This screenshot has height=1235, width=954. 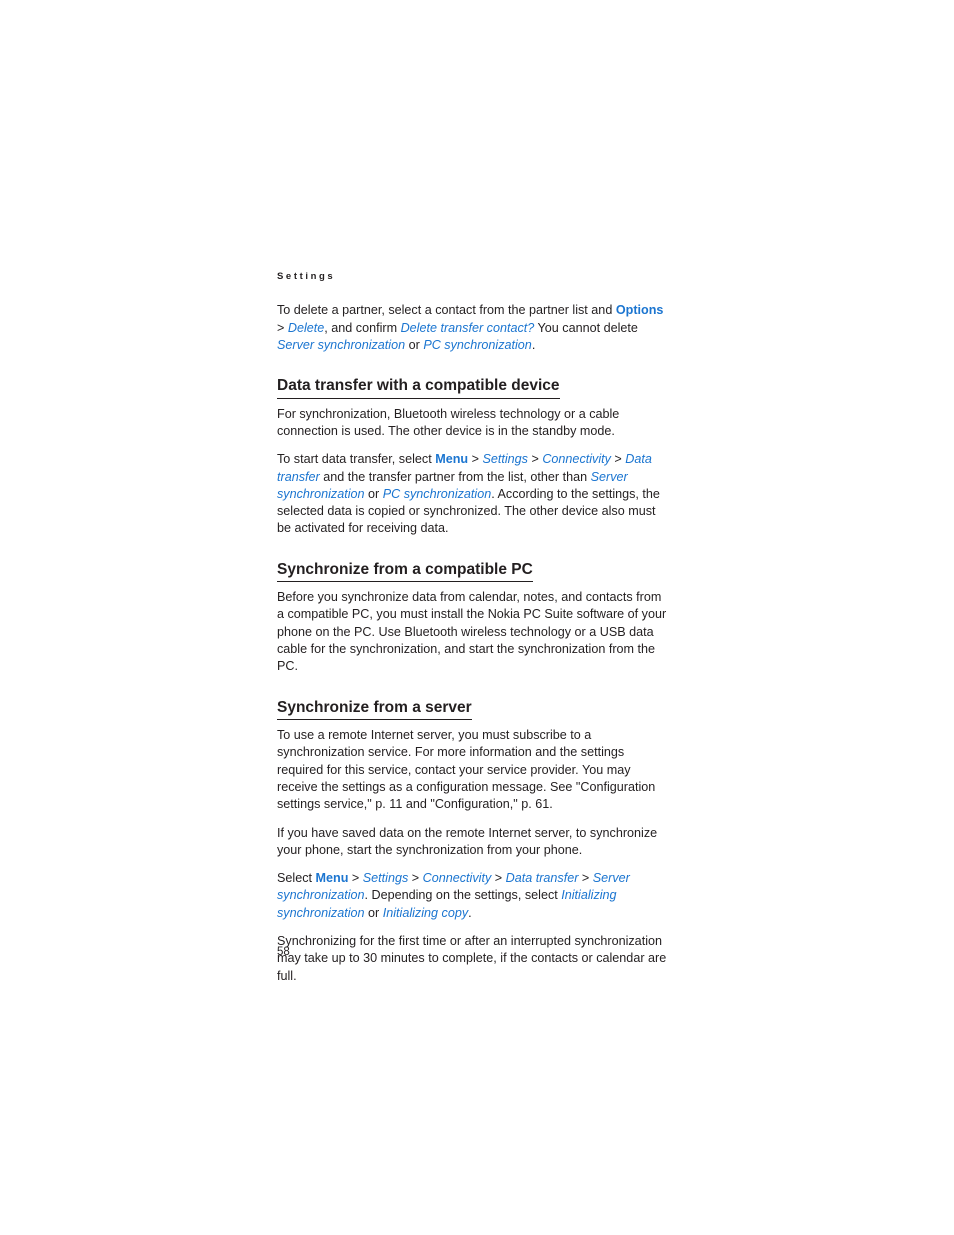 I want to click on ui-string-13: Initializing copy, so click(x=425, y=912).